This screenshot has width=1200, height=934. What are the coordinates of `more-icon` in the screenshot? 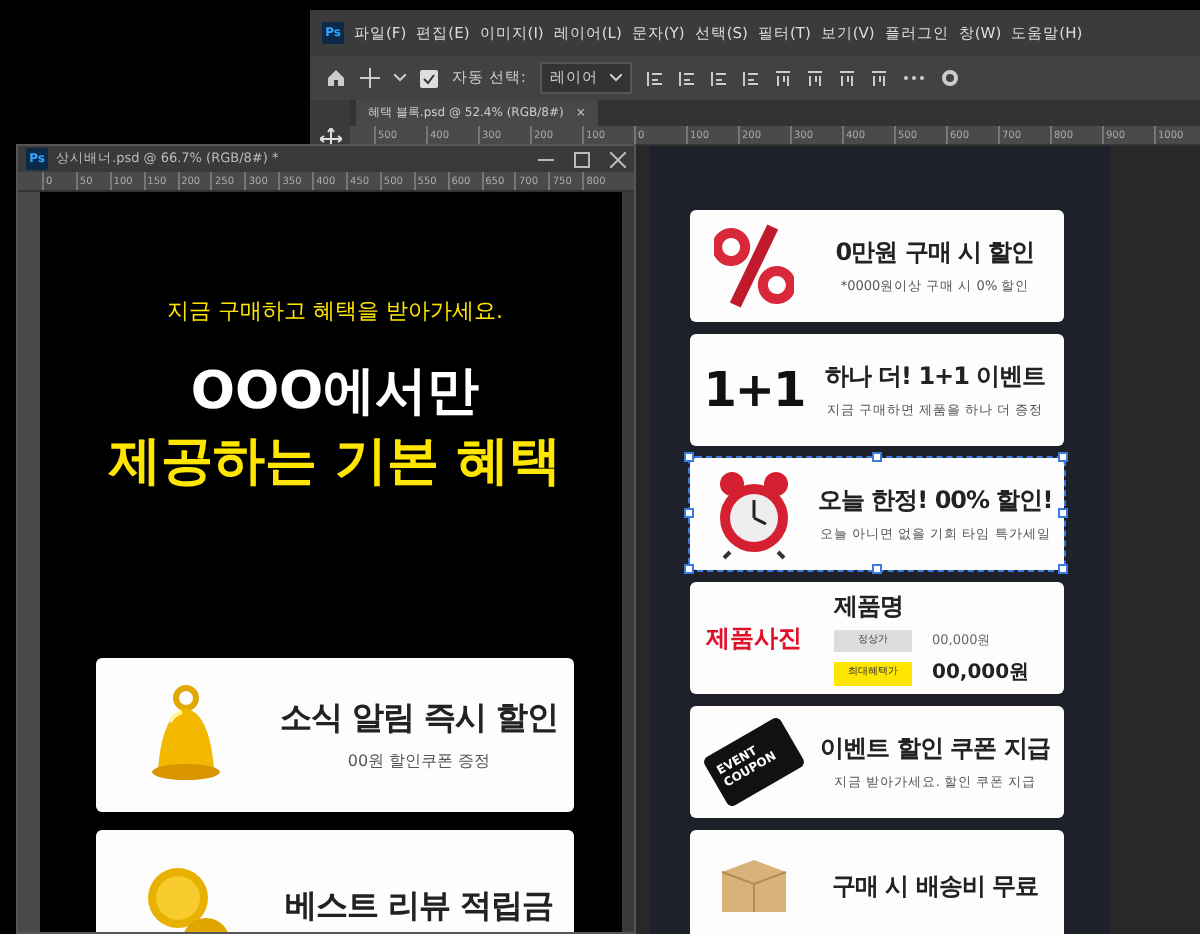 It's located at (913, 78).